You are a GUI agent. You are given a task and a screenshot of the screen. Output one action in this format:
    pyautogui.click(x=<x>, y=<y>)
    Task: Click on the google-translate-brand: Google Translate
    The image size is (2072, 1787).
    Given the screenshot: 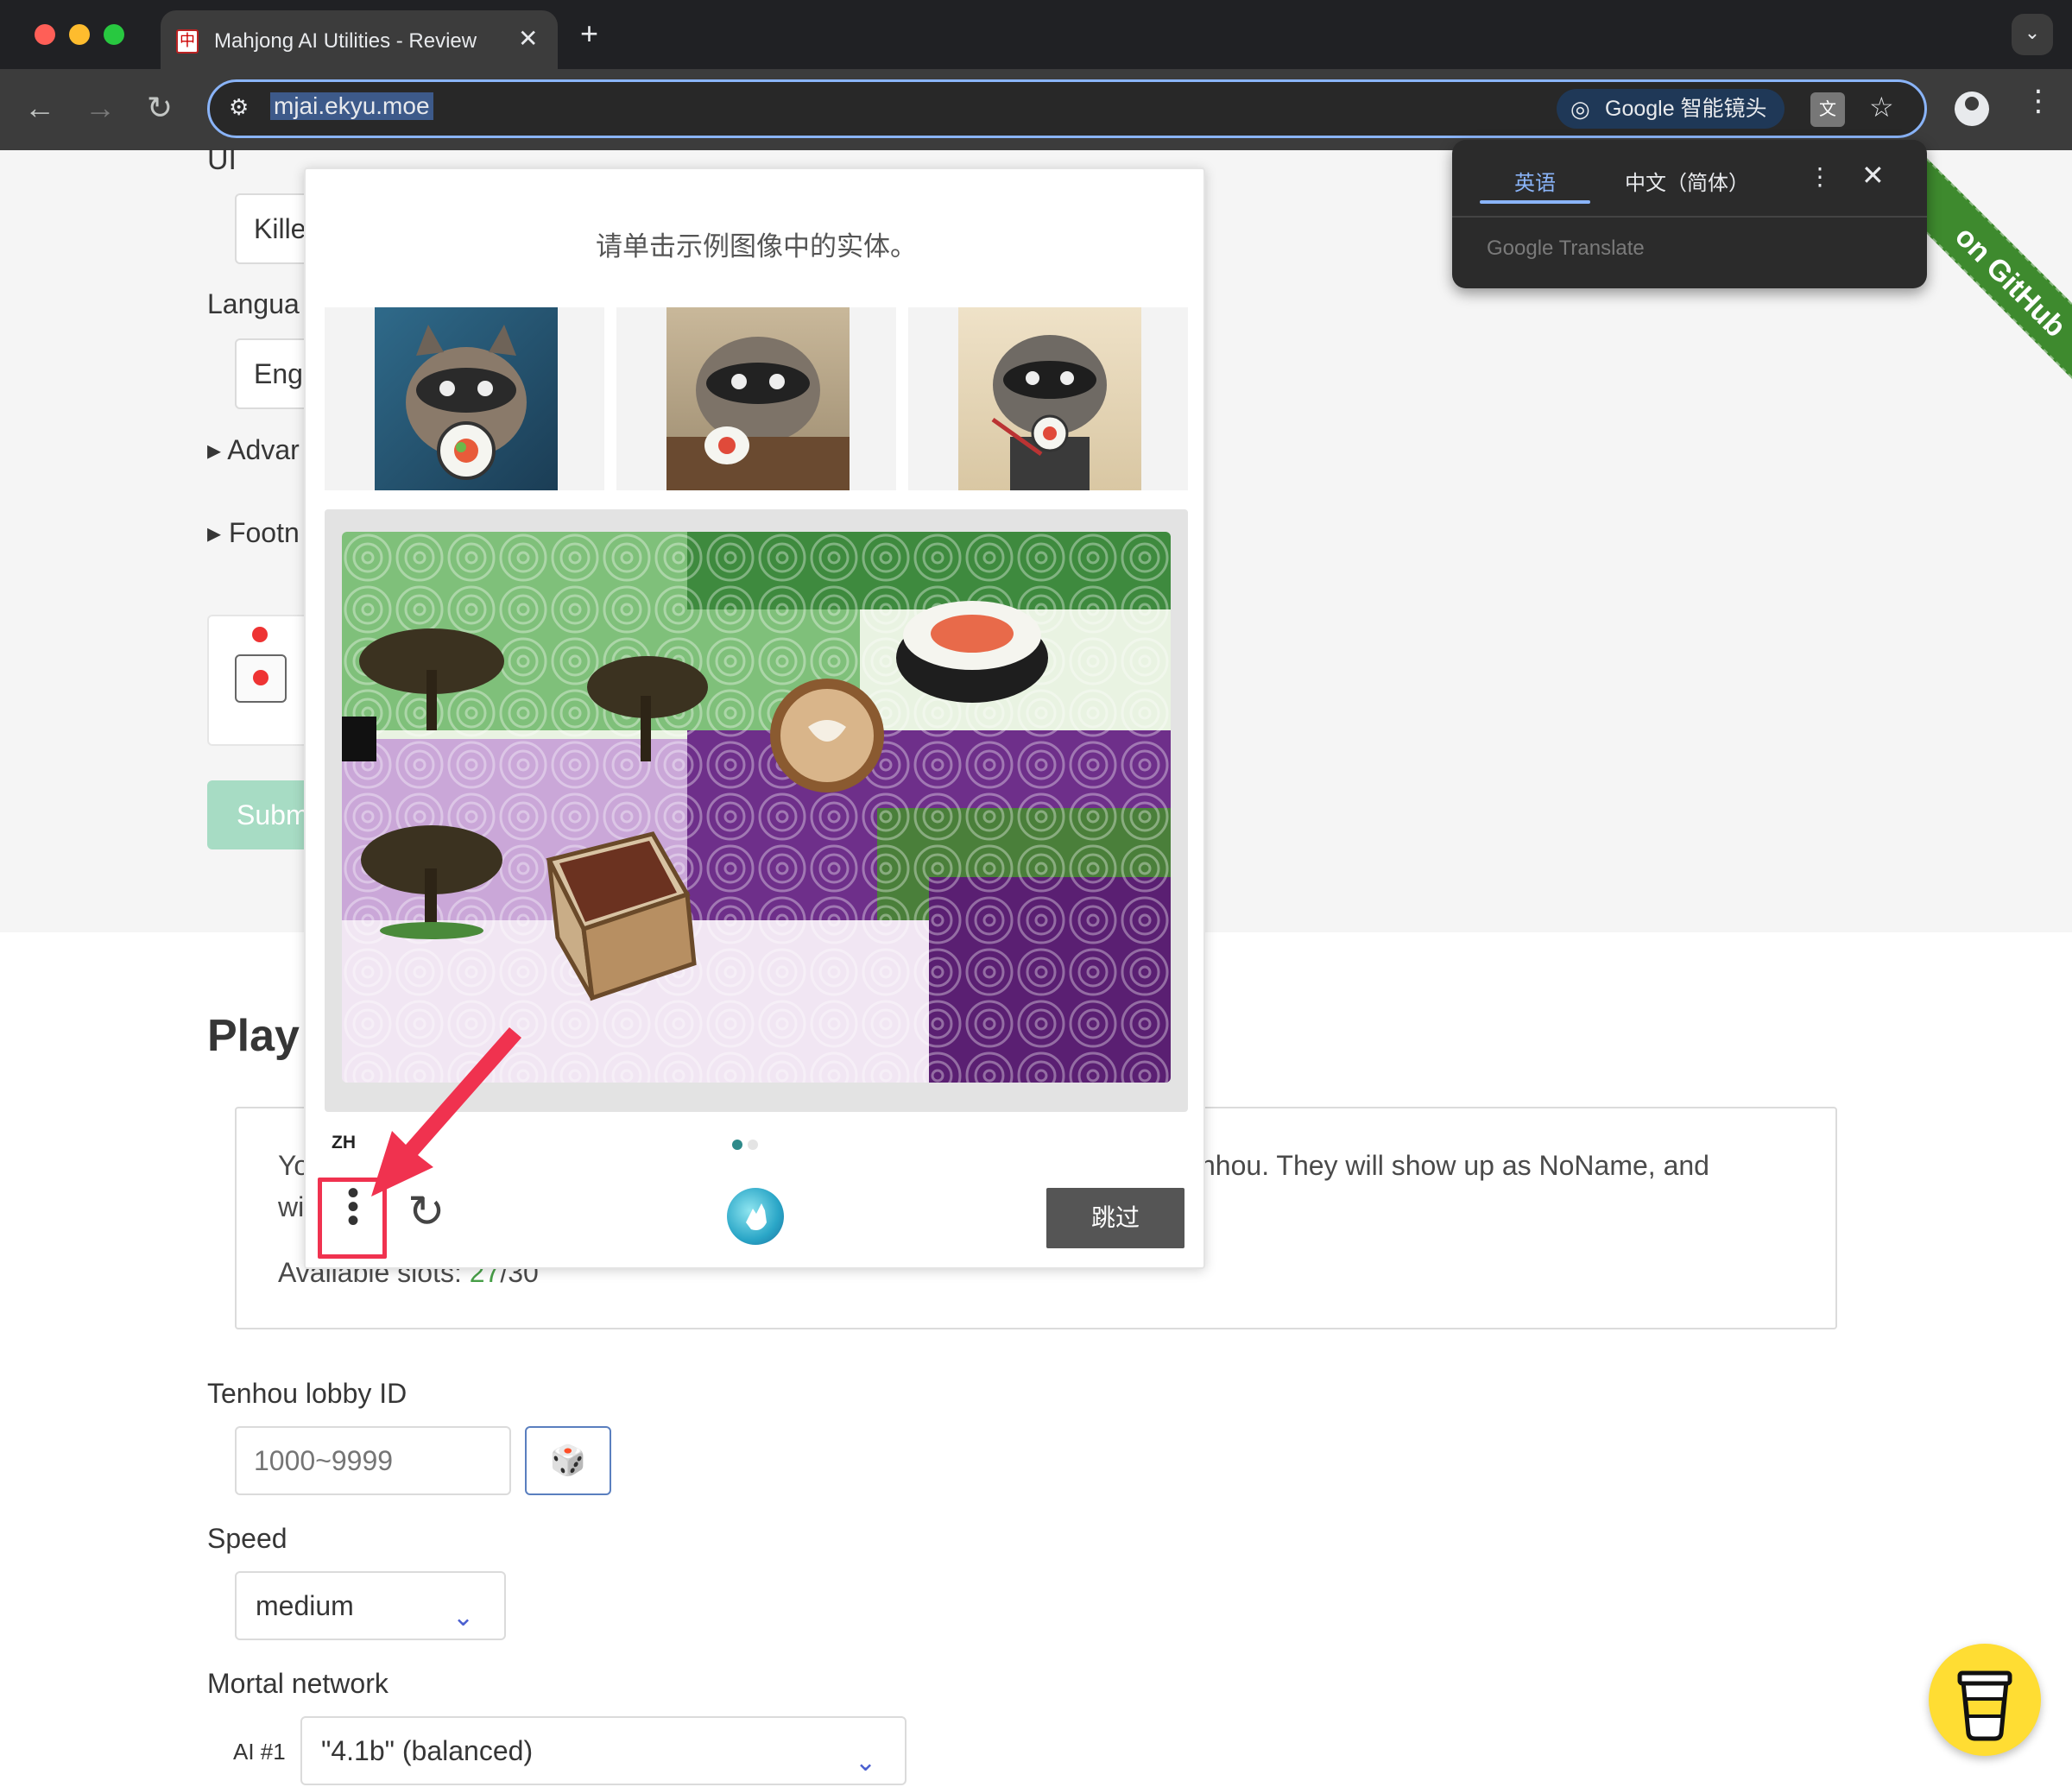 What is the action you would take?
    pyautogui.click(x=1566, y=249)
    